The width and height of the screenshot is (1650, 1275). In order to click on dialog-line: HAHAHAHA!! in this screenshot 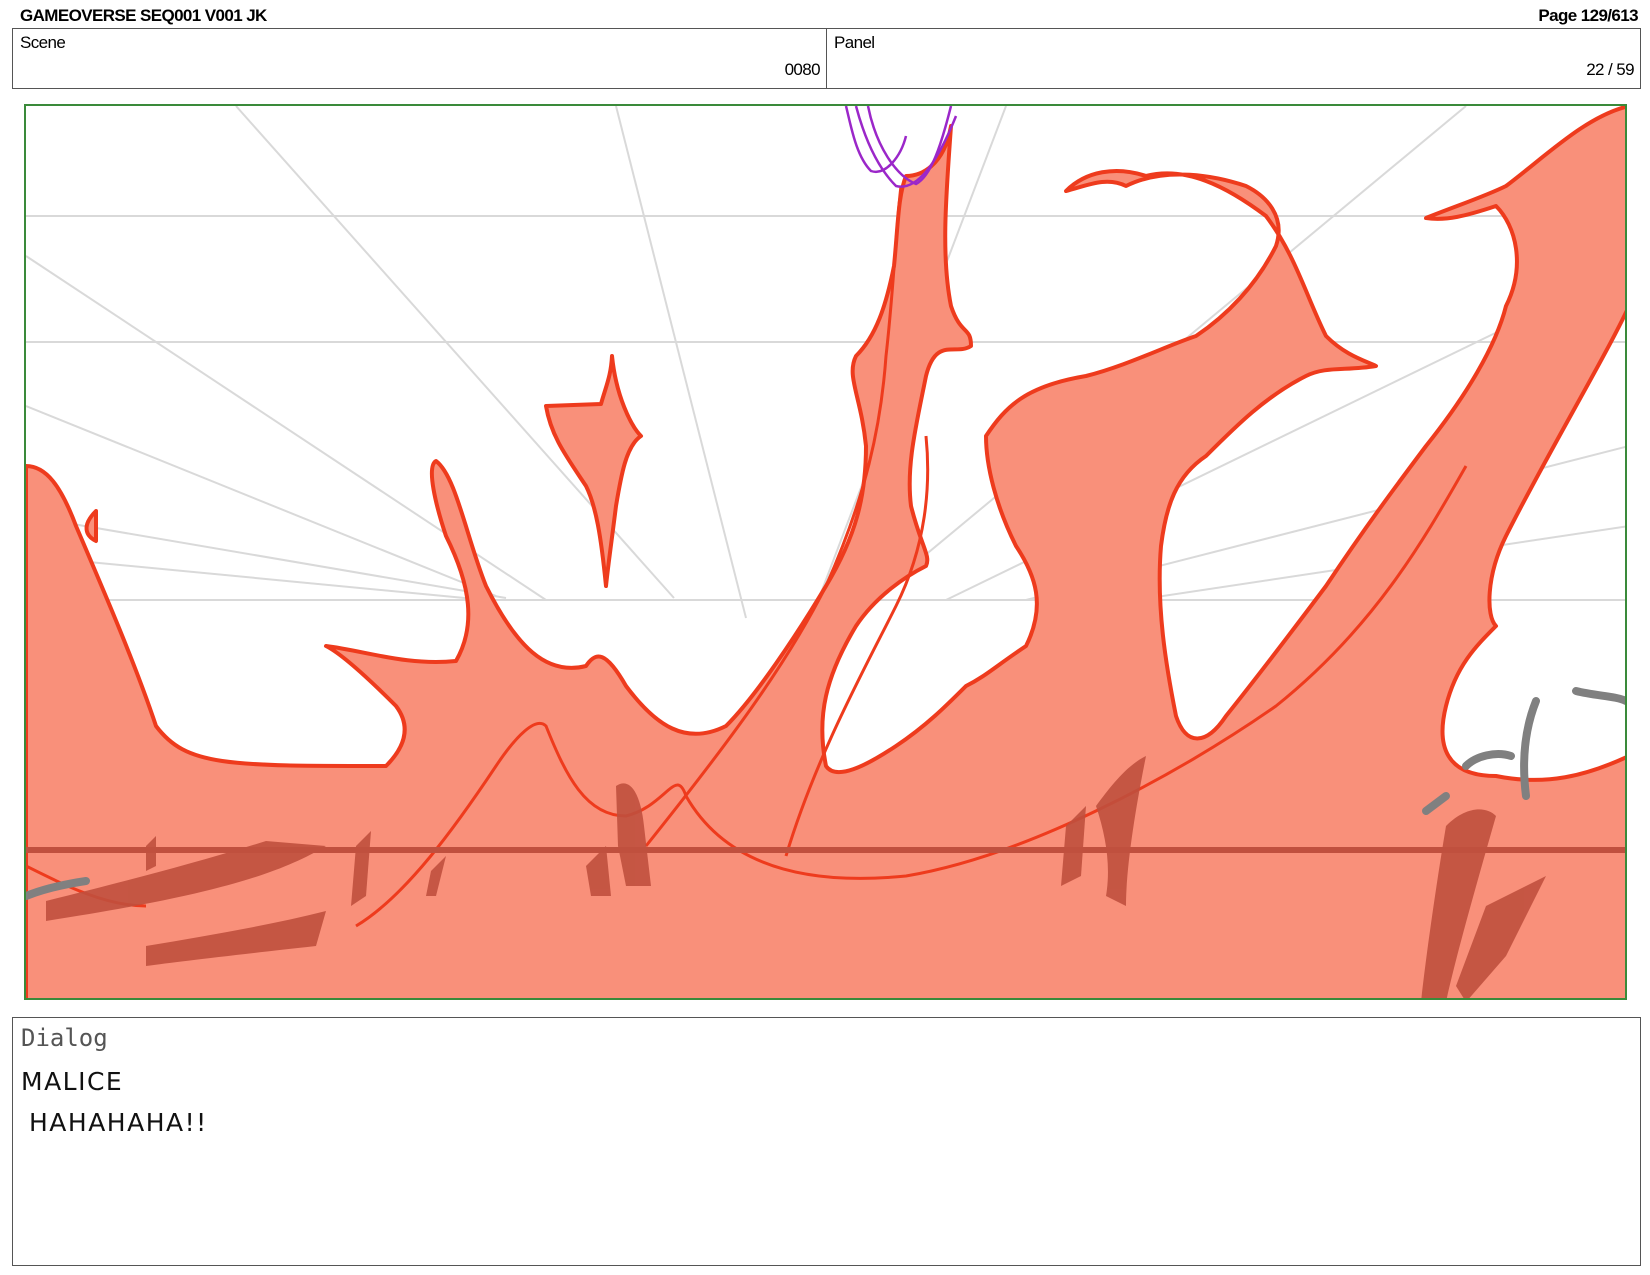, I will do `click(118, 1122)`.